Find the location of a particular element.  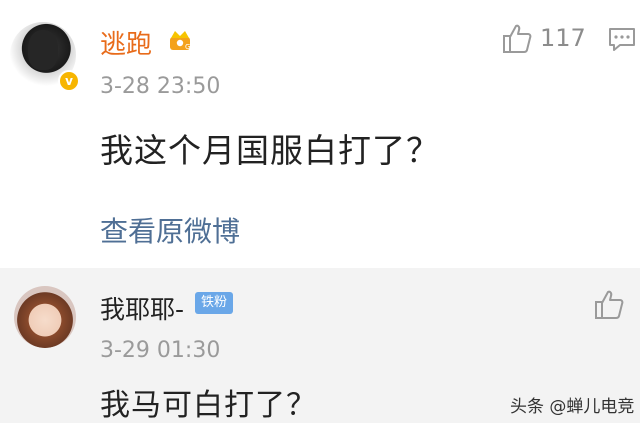

view-original-link: 查看原微博 is located at coordinates (170, 230).